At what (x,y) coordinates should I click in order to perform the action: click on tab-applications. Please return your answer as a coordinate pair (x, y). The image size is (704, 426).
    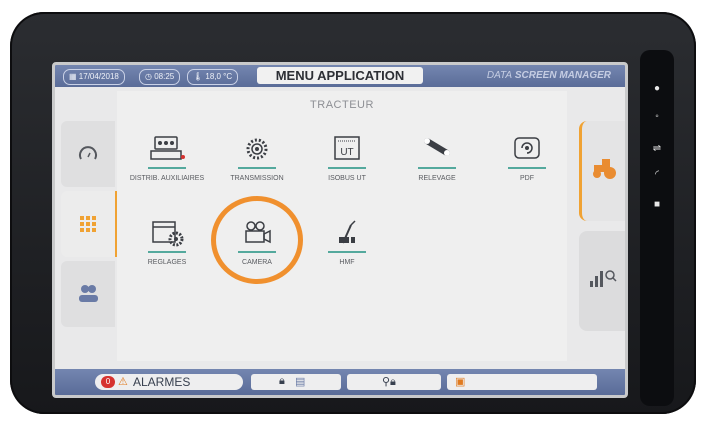
    Looking at the image, I should click on (89, 224).